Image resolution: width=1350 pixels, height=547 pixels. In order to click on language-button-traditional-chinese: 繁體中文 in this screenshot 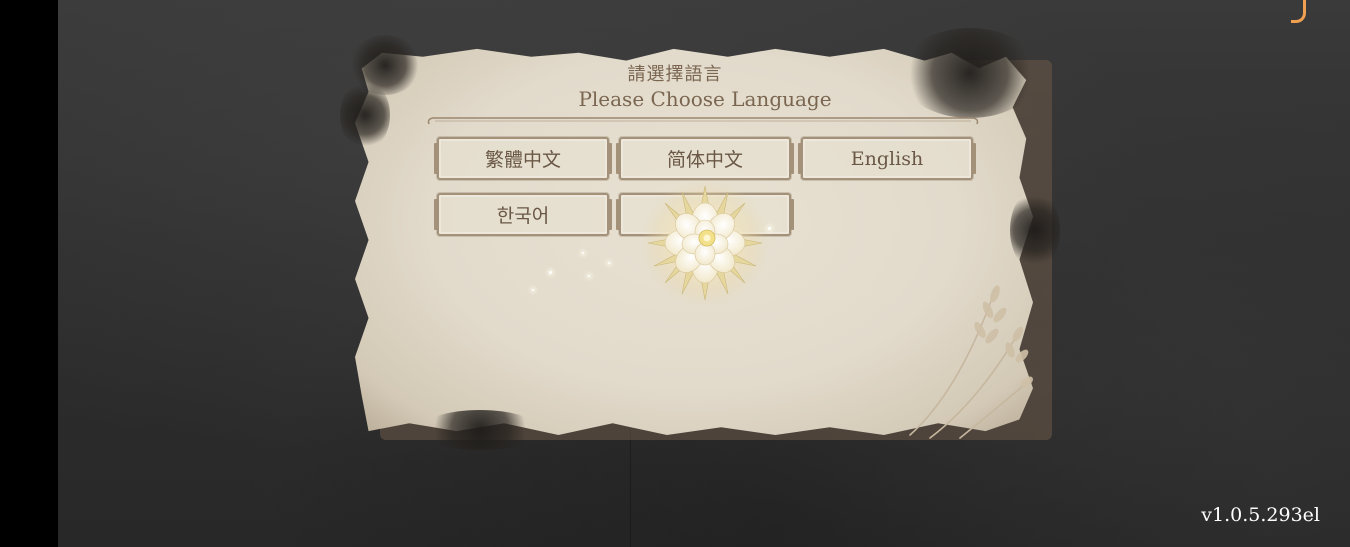, I will do `click(523, 158)`.